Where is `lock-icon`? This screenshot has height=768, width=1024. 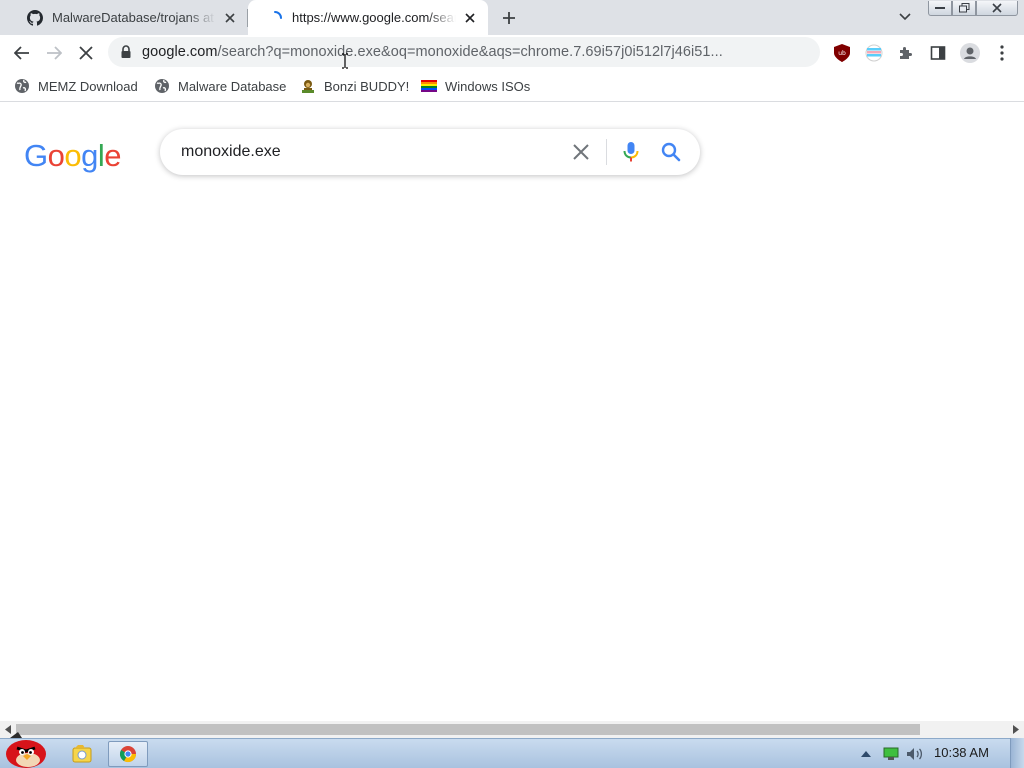 lock-icon is located at coordinates (126, 52).